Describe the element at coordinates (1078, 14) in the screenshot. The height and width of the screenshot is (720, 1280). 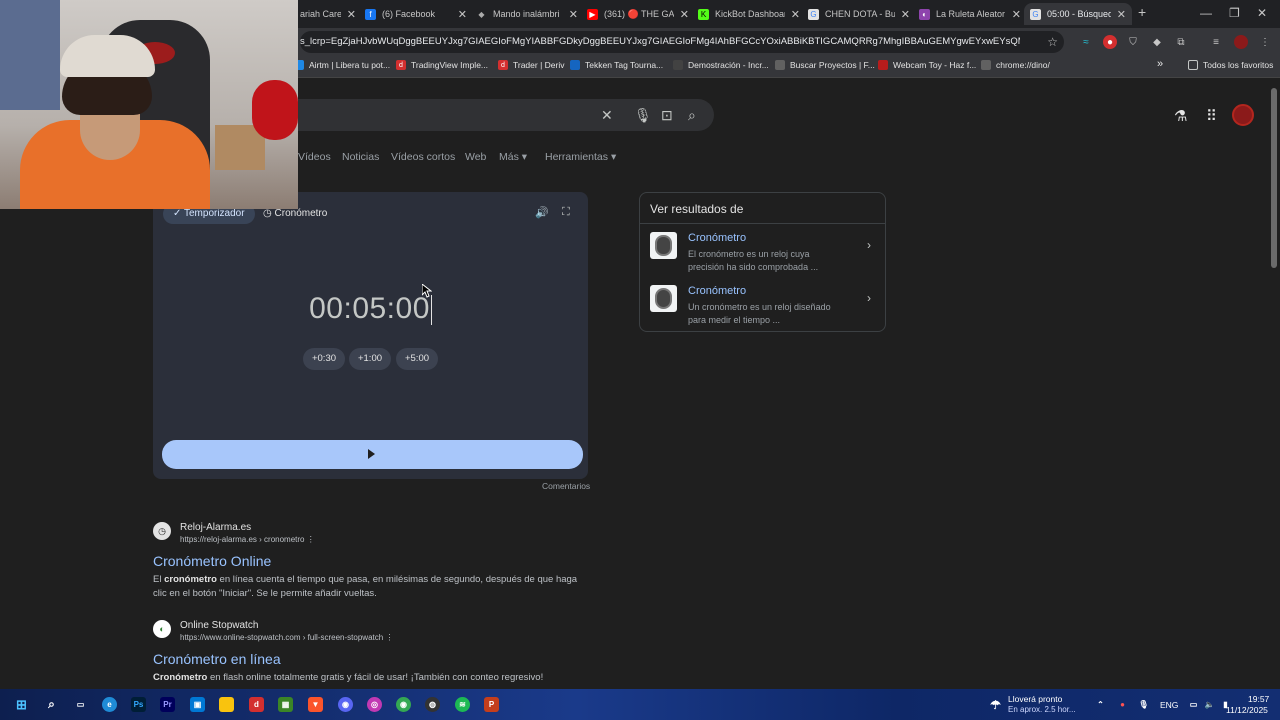
I see `tab-7-active: G 05:00 - Búsqueda ✕` at that location.